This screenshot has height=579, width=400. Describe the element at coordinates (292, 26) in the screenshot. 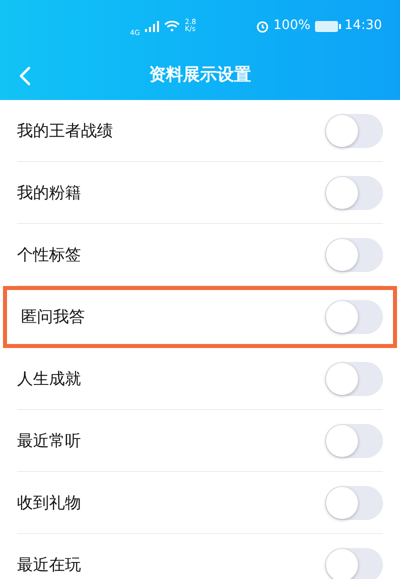

I see `battery-percent: 100%` at that location.